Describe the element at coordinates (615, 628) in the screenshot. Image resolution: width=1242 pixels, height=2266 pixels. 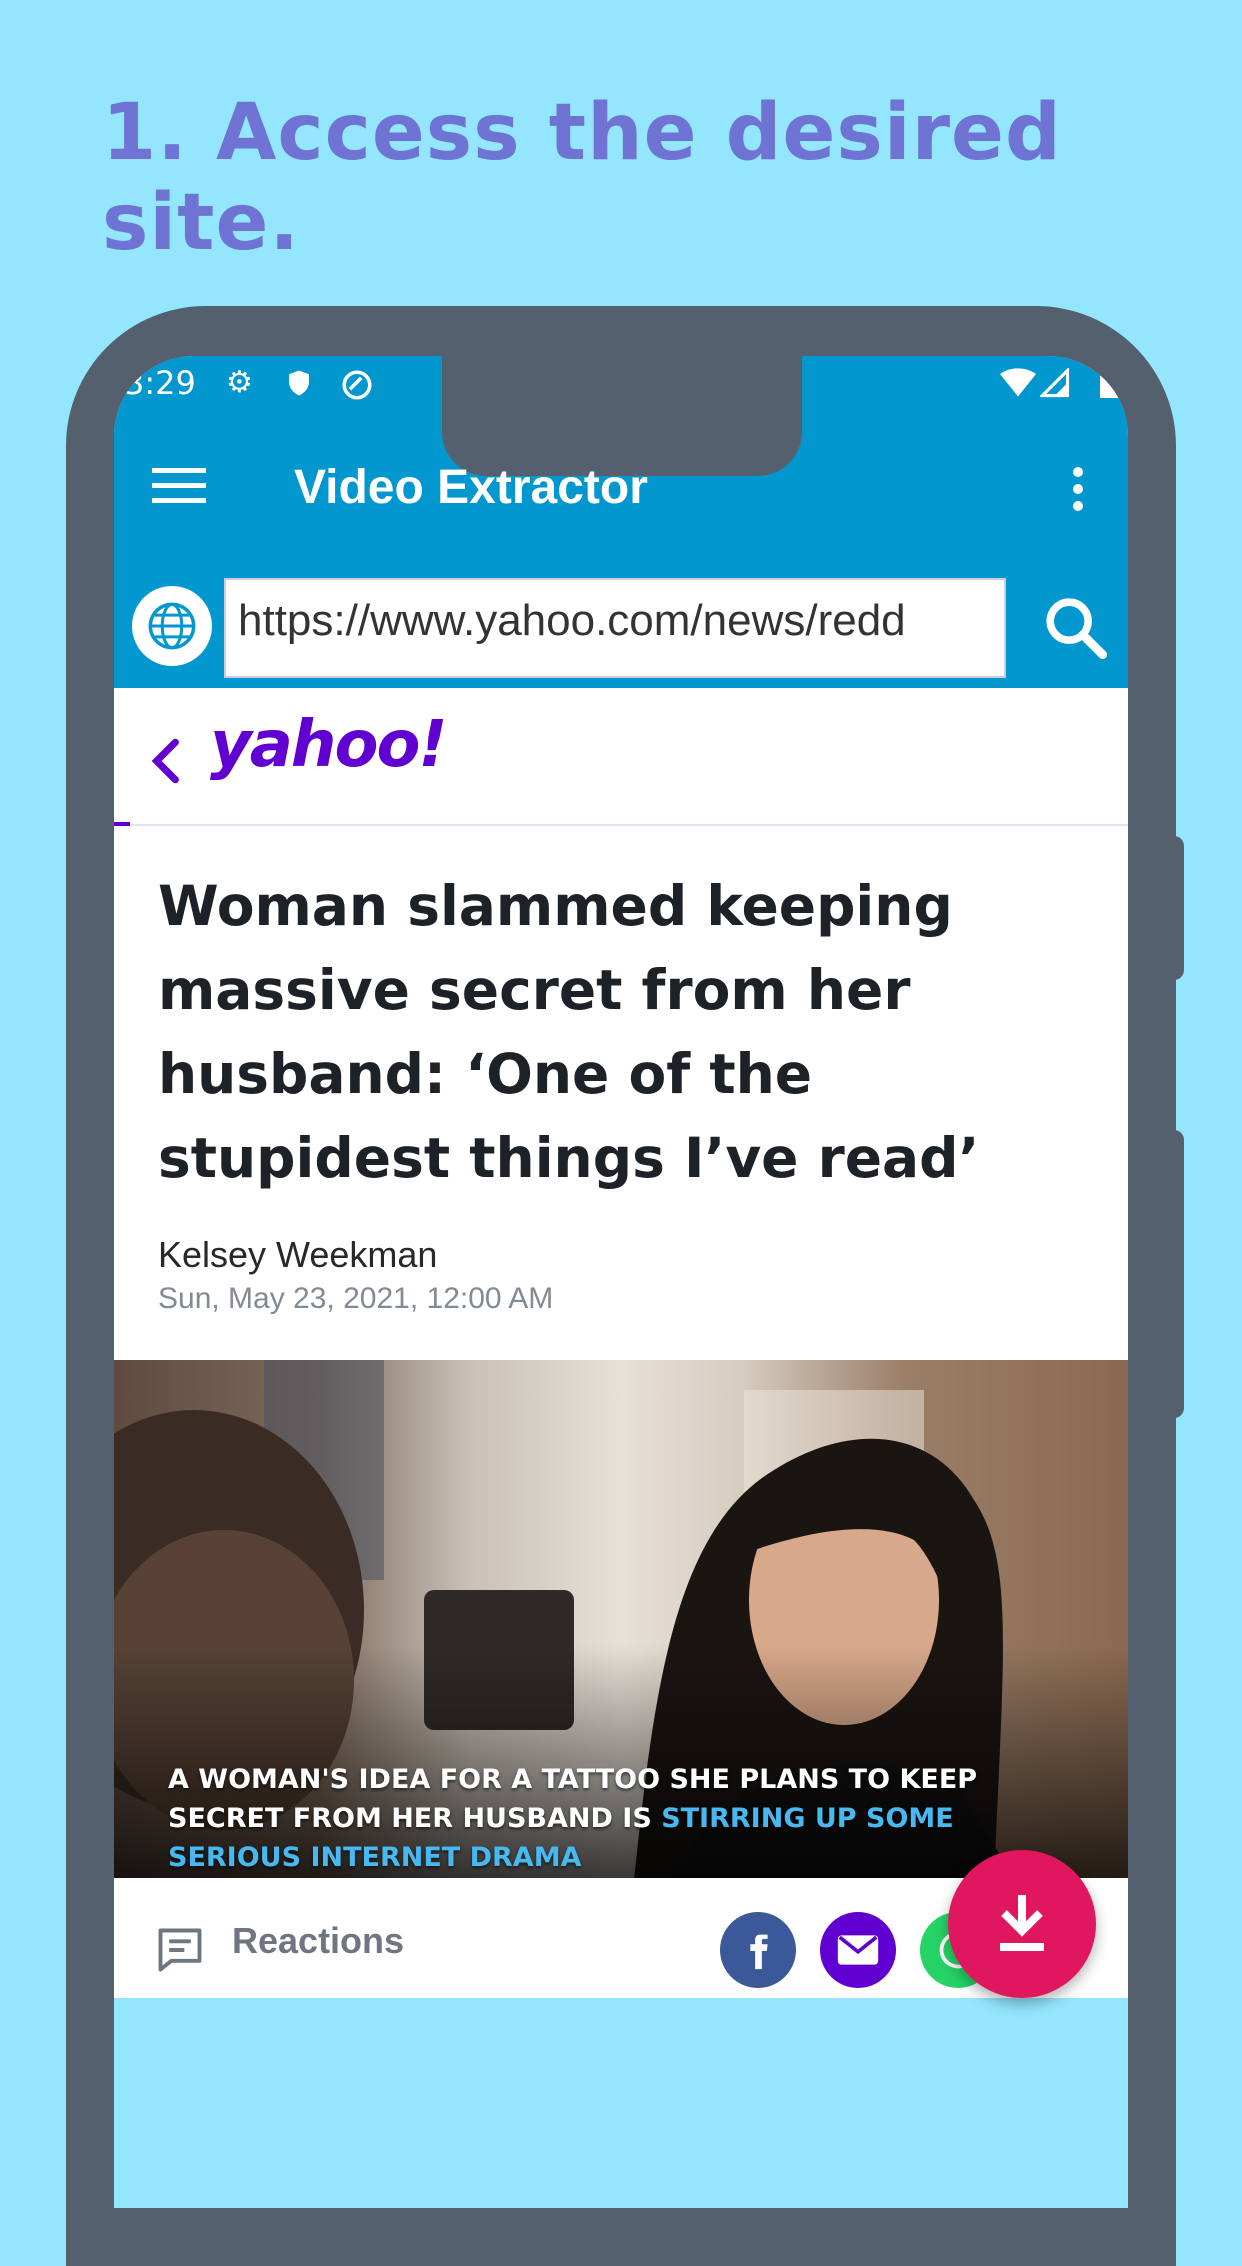
I see `url-input: https://www.yahoo.com/news/redd` at that location.